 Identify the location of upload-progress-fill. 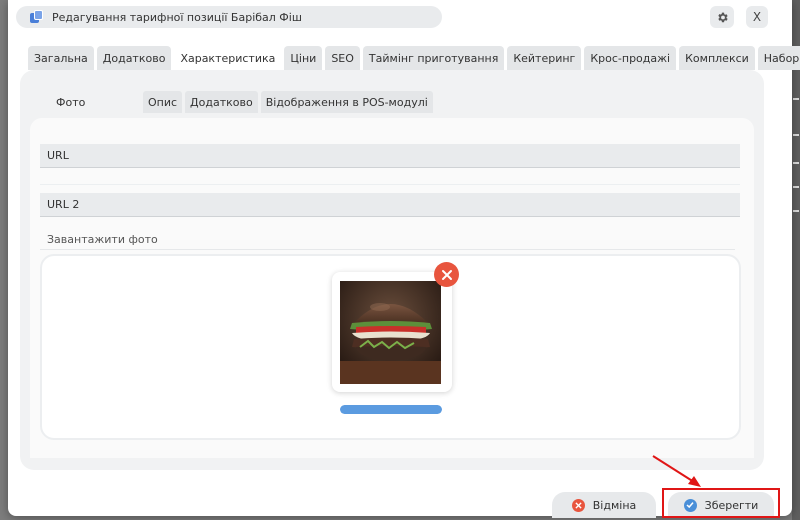
(391, 409).